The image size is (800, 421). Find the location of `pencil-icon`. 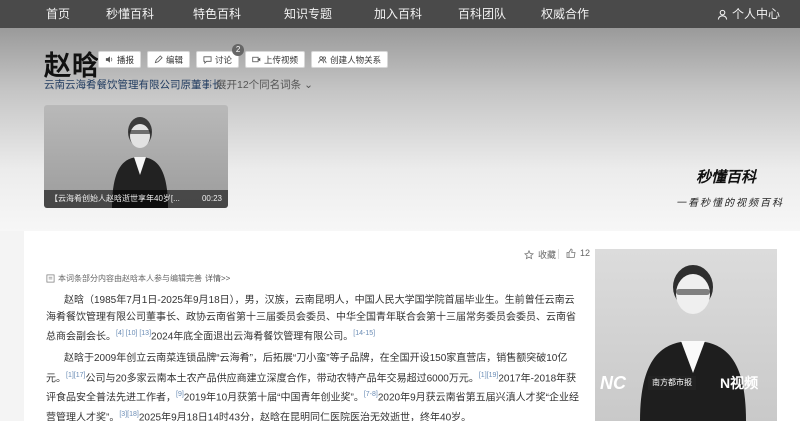

pencil-icon is located at coordinates (158, 59).